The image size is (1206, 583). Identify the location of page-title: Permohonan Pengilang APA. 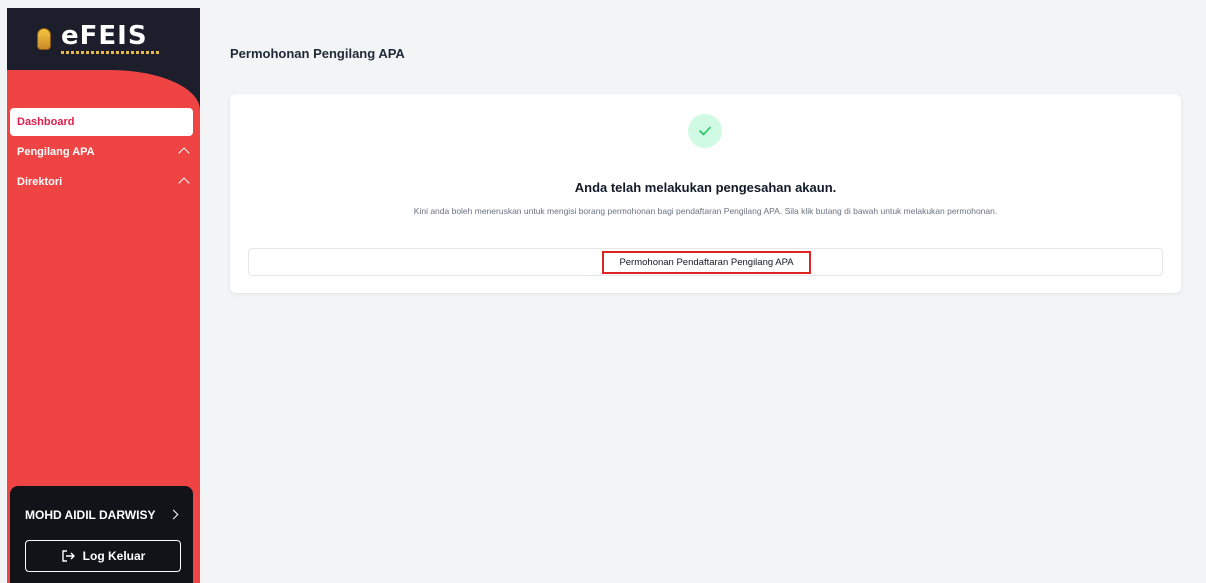
(317, 53).